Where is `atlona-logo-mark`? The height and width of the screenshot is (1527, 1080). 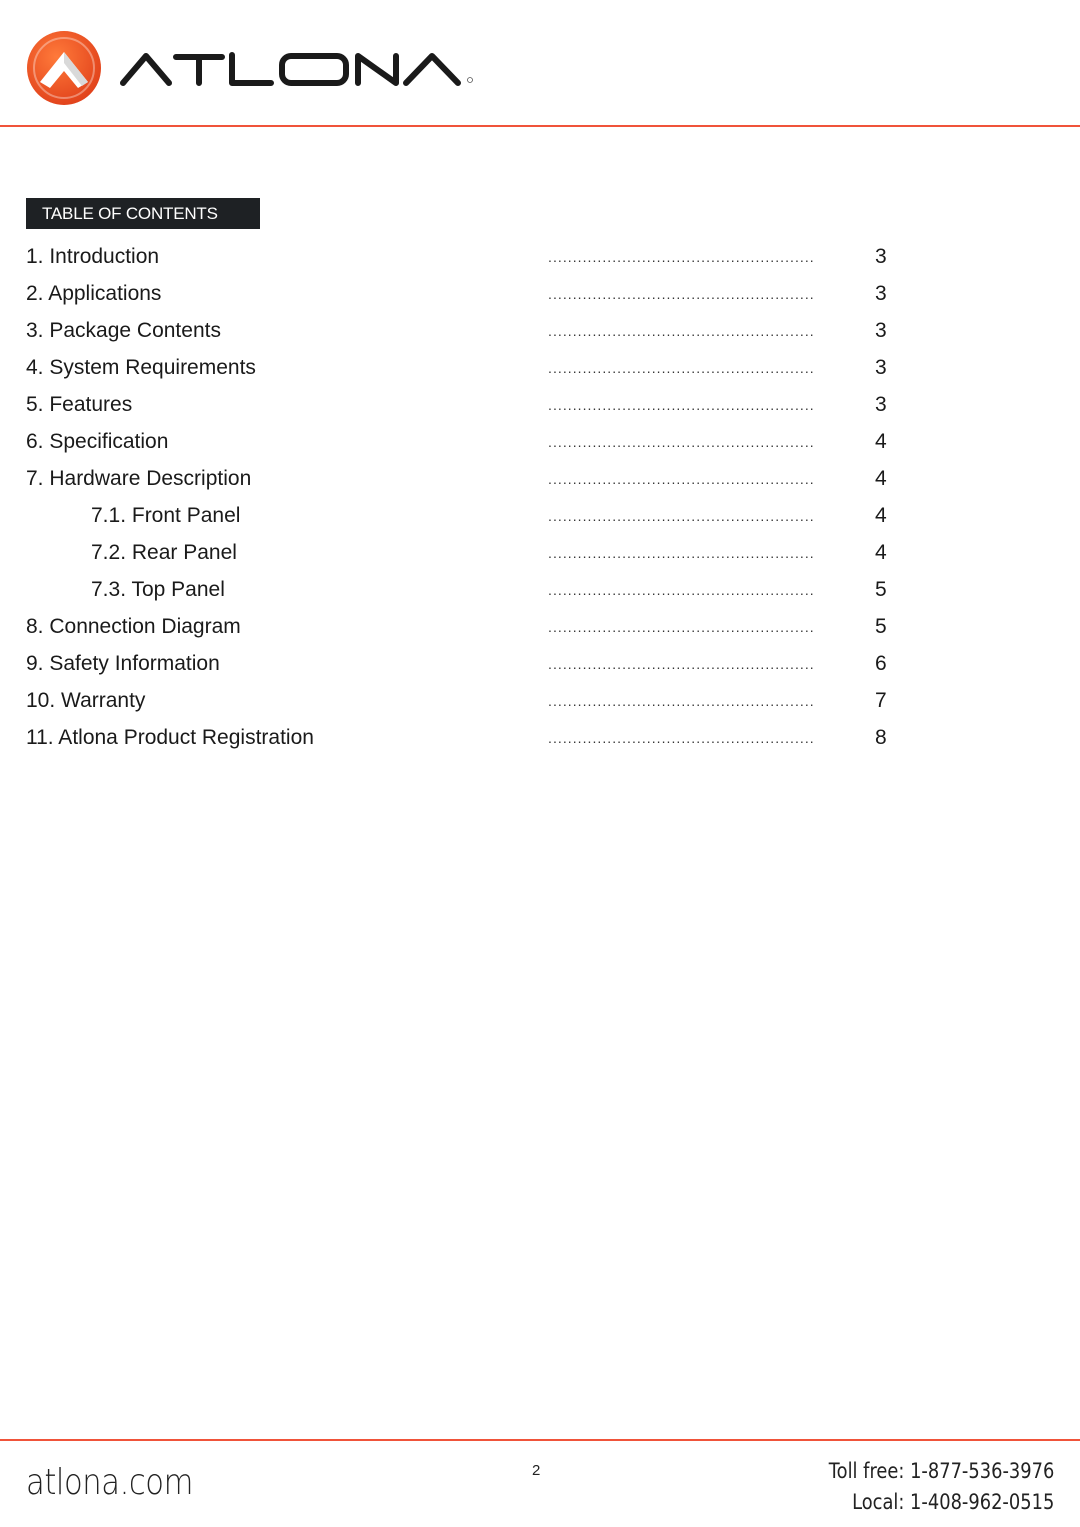
atlona-logo-mark is located at coordinates (250, 68).